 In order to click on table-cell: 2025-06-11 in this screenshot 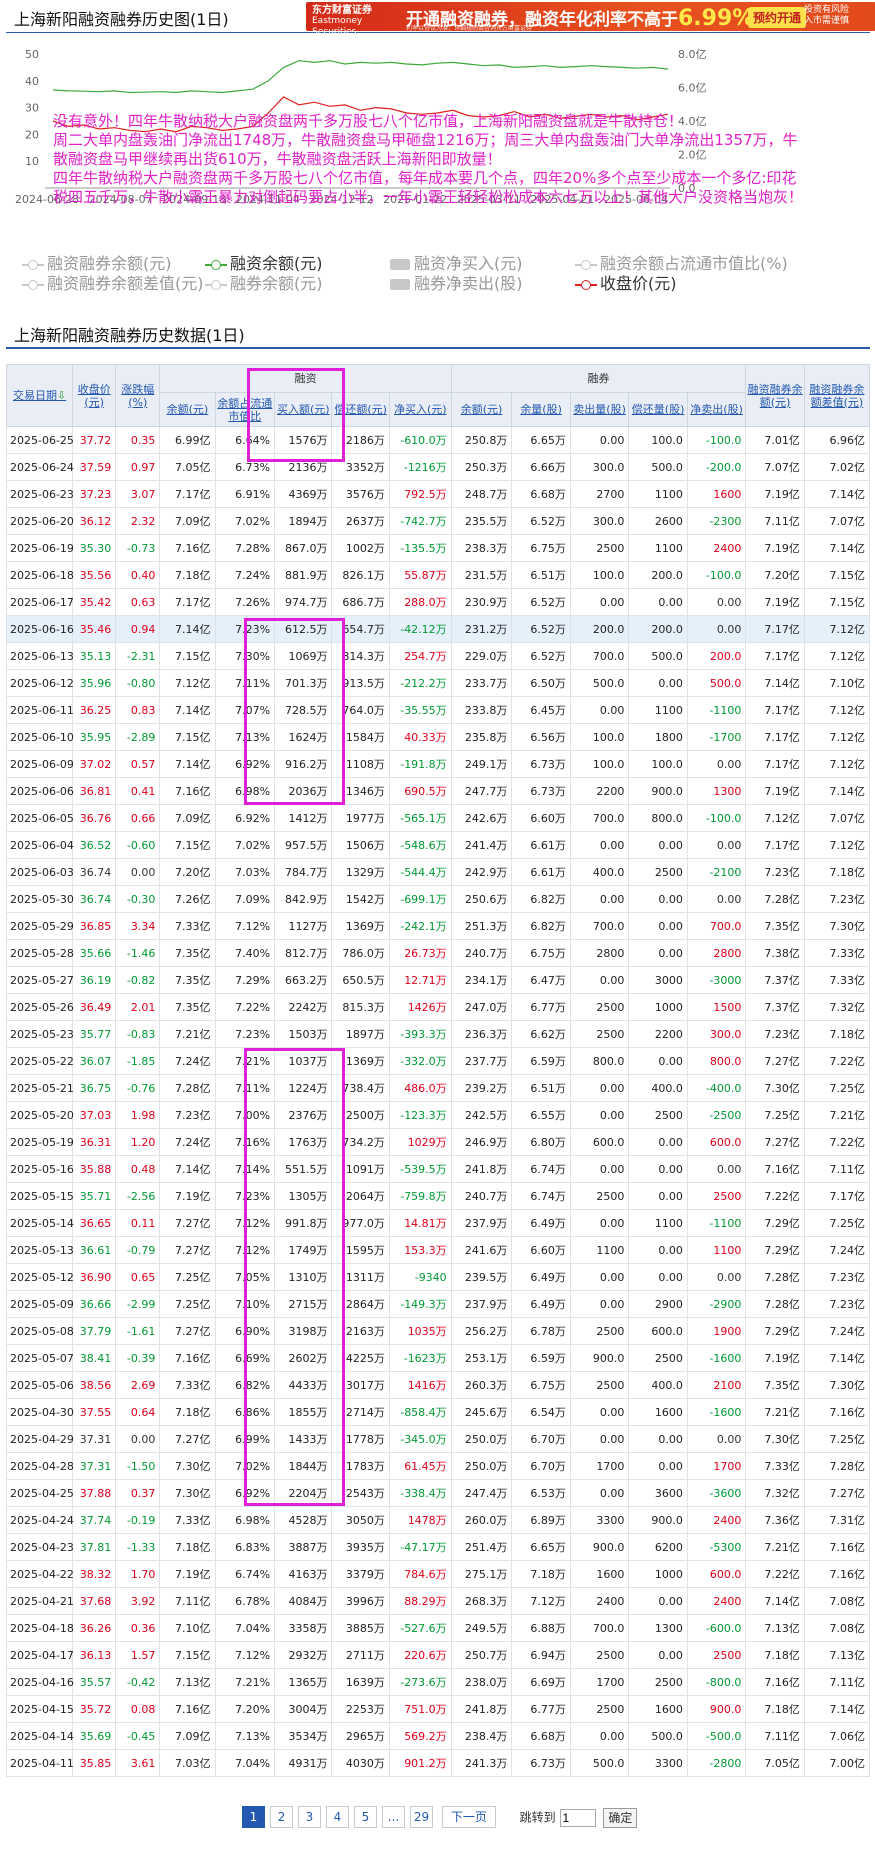, I will do `click(39, 710)`.